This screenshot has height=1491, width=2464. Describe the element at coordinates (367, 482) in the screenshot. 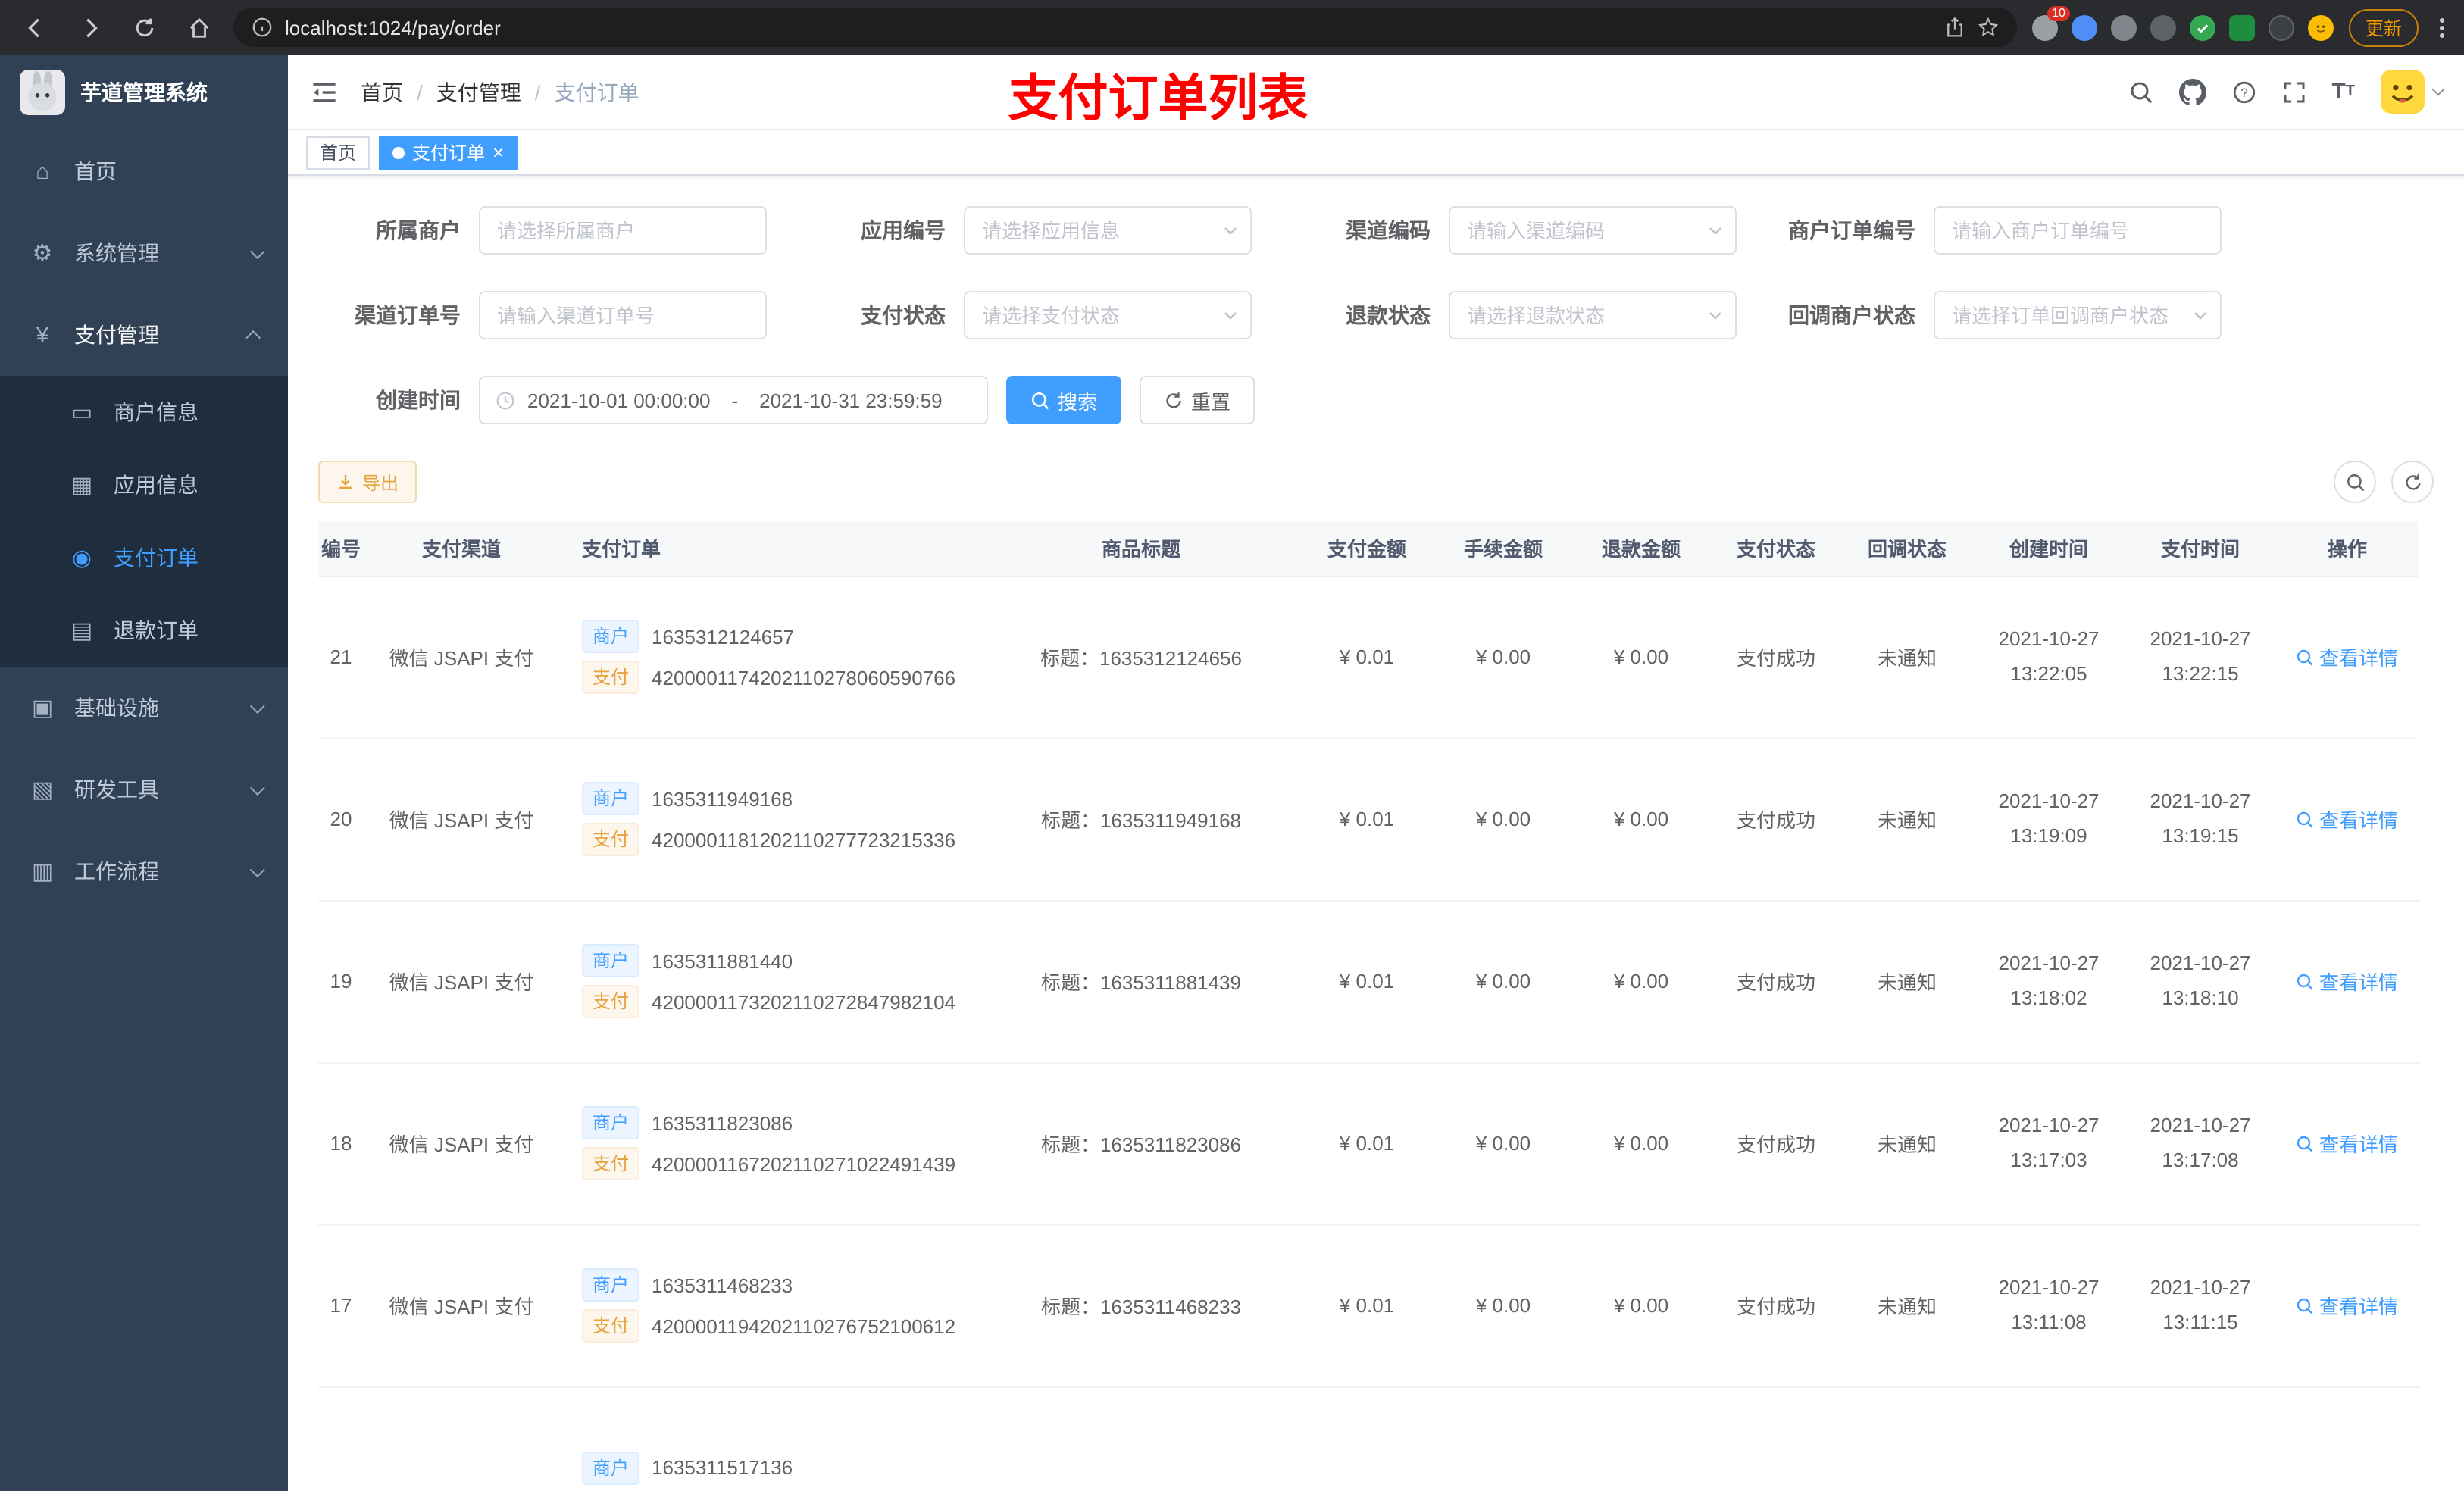

I see `export-button: 导出` at that location.